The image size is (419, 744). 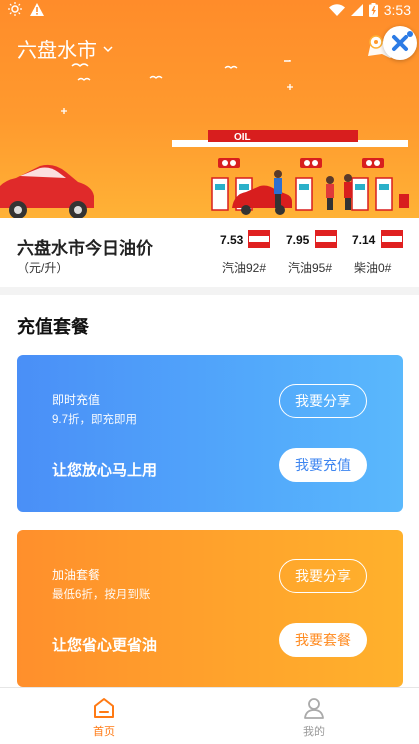 I want to click on fuel-price-value: 7.14, so click(x=364, y=240).